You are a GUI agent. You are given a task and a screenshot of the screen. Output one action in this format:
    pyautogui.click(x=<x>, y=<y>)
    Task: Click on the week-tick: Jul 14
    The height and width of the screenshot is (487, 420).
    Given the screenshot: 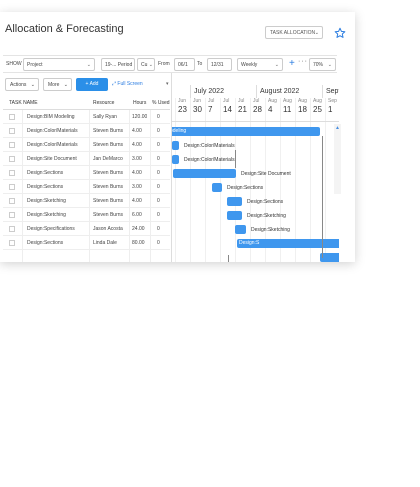 What is the action you would take?
    pyautogui.click(x=227, y=106)
    